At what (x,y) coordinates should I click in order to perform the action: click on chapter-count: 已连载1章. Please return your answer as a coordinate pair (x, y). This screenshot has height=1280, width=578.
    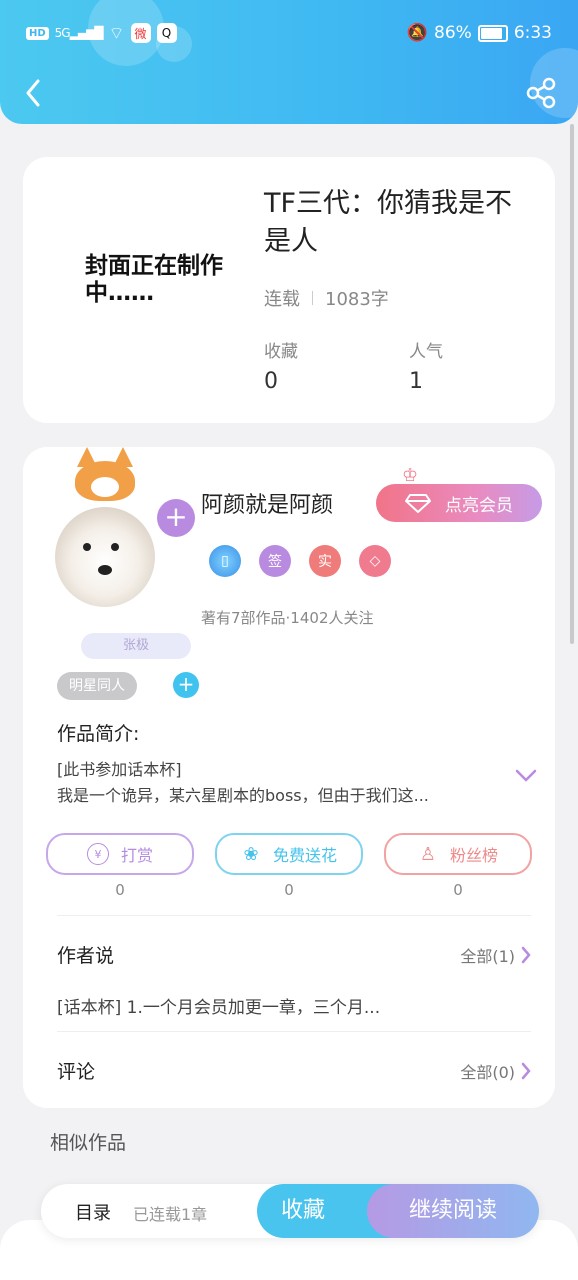
    Looking at the image, I should click on (170, 1214).